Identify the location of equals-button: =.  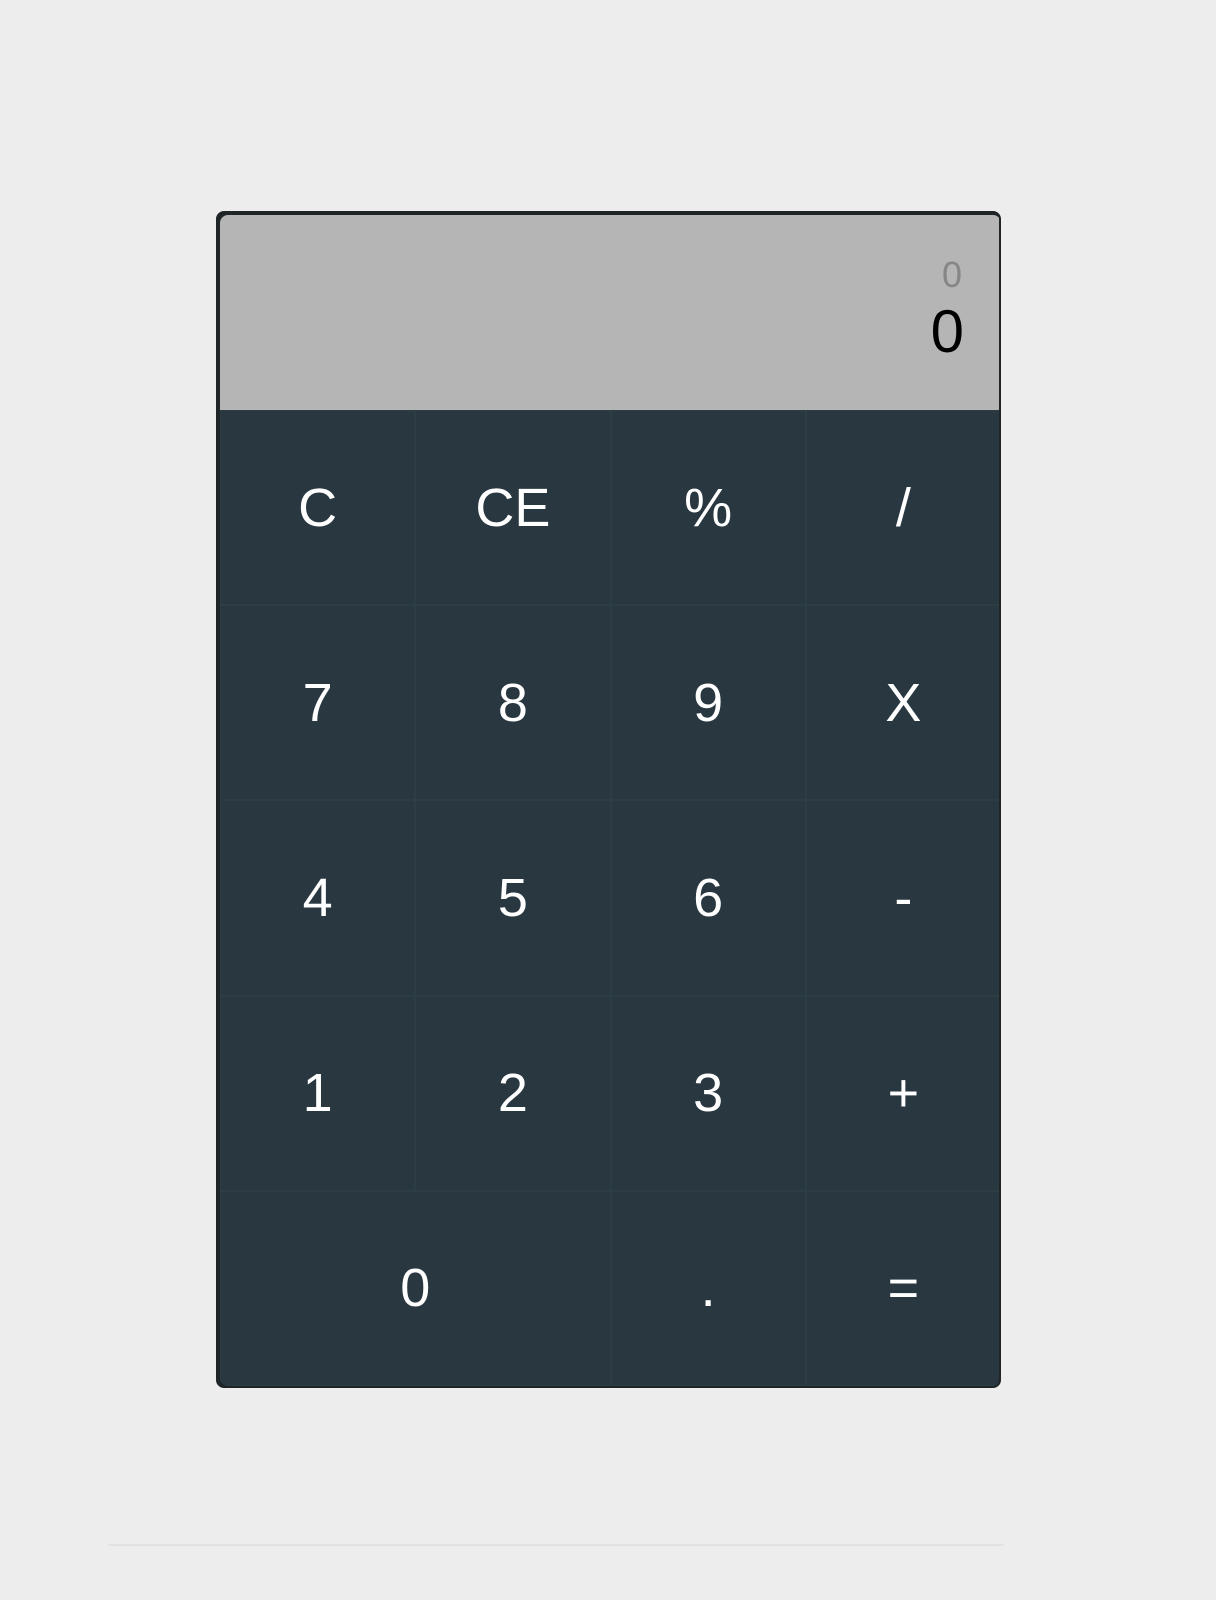
(902, 1288).